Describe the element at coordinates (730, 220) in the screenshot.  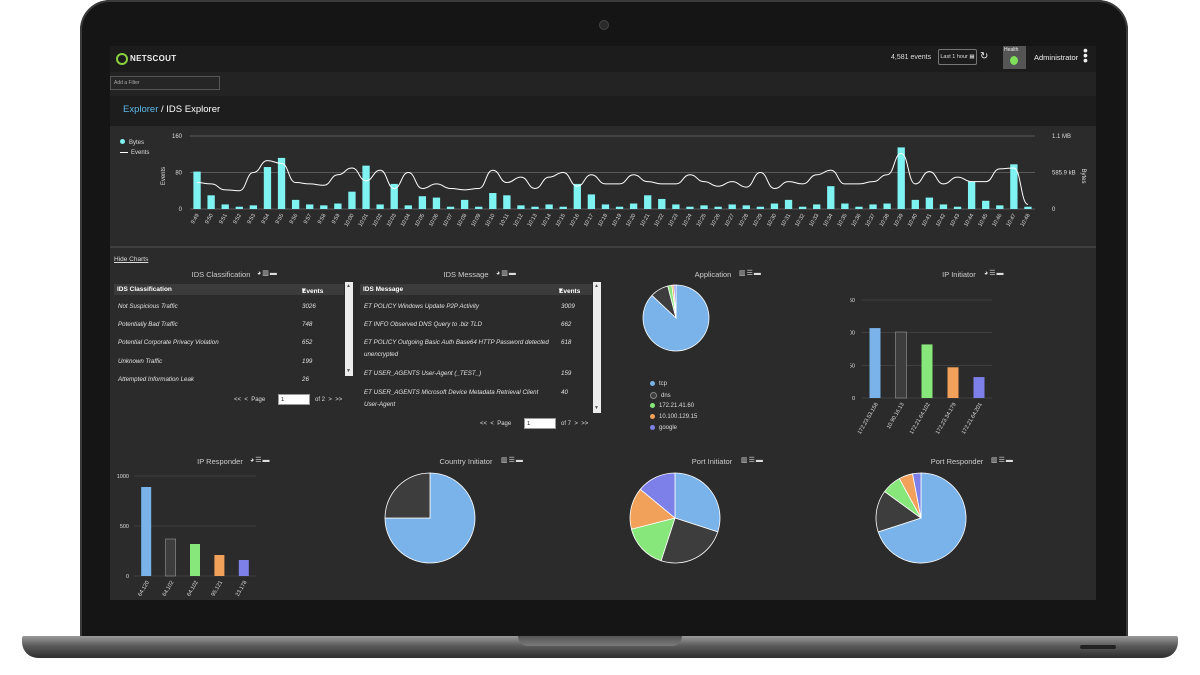
I see `x-tick-label: 10:27` at that location.